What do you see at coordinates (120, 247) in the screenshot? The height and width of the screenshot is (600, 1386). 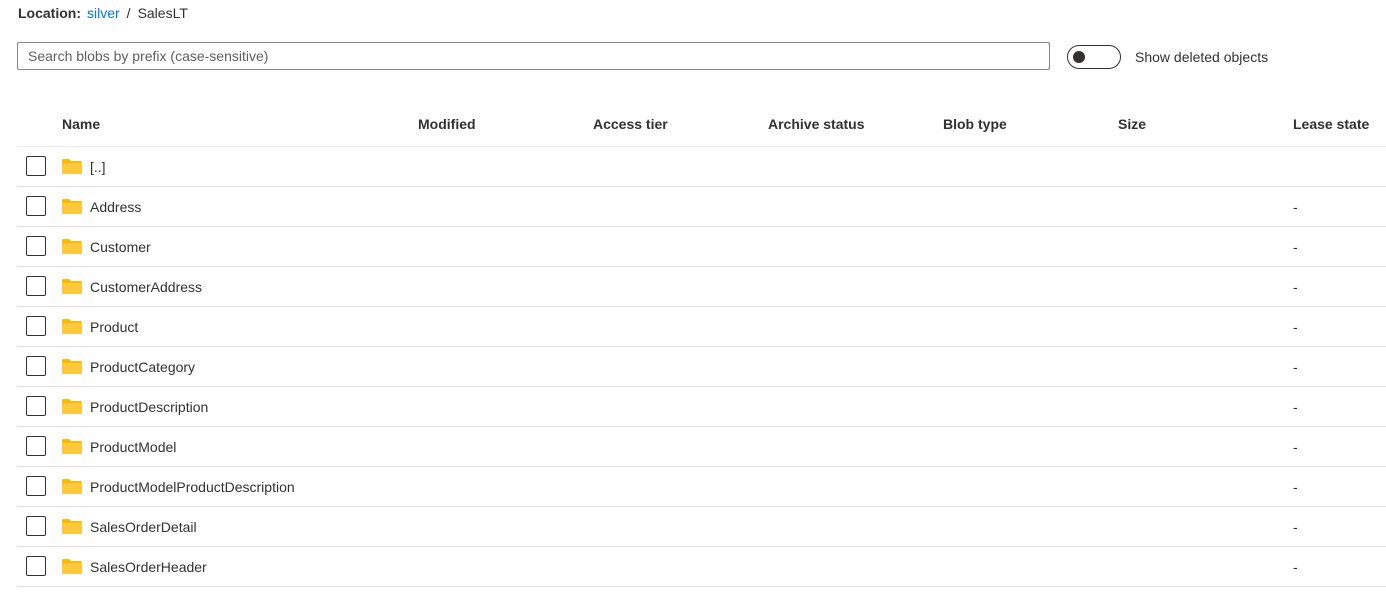 I see `blob-name-link: Customer` at bounding box center [120, 247].